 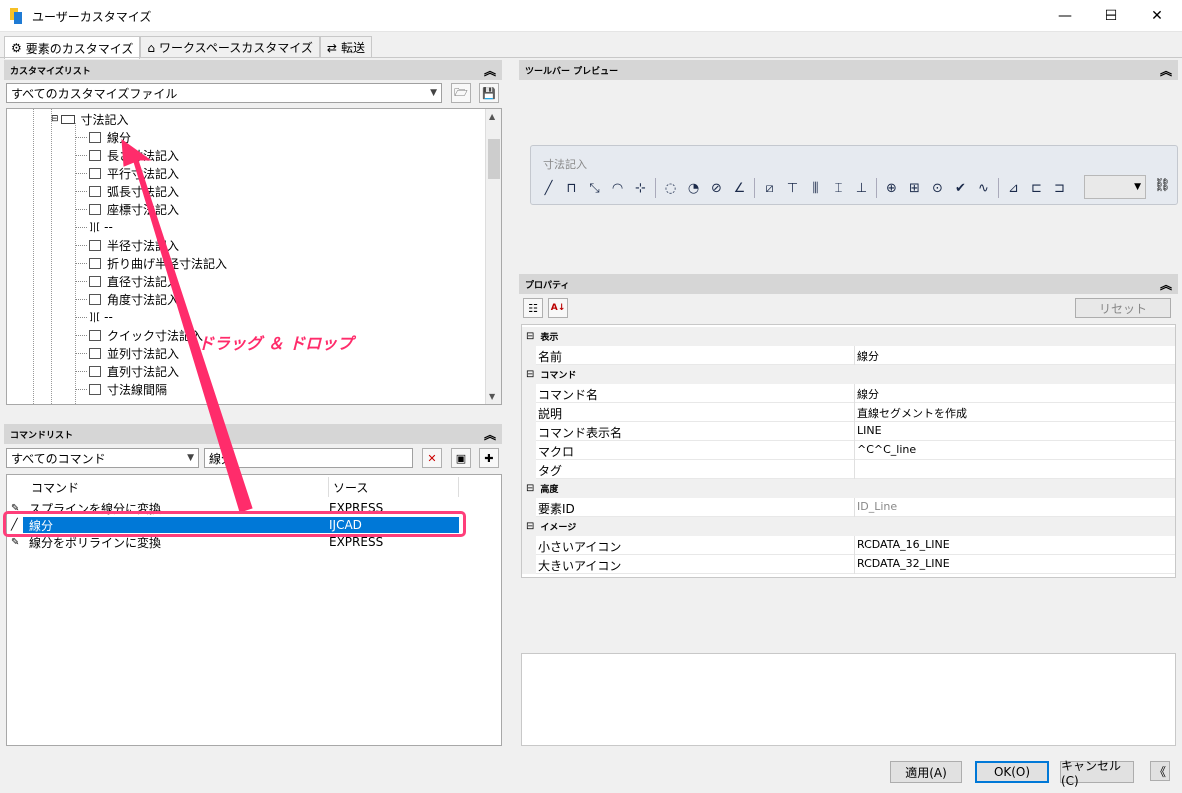 I want to click on selection-highlight-box, so click(x=234, y=524).